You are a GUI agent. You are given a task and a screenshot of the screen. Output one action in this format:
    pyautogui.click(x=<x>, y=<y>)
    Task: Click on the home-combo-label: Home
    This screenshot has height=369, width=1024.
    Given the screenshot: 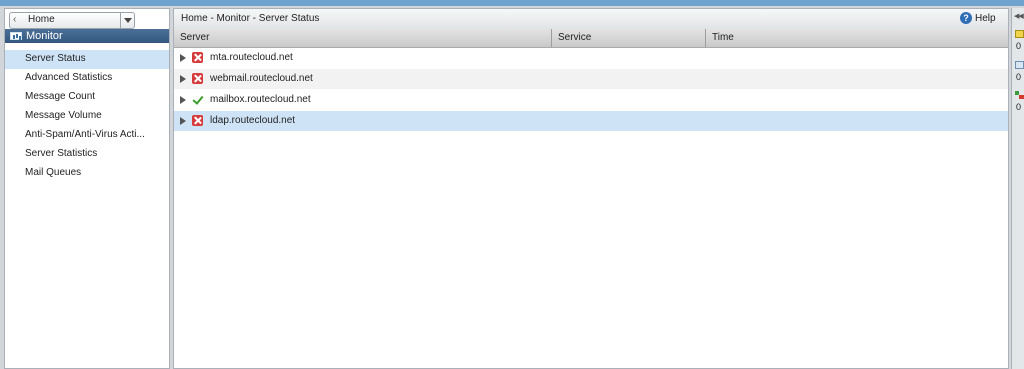 What is the action you would take?
    pyautogui.click(x=41, y=19)
    